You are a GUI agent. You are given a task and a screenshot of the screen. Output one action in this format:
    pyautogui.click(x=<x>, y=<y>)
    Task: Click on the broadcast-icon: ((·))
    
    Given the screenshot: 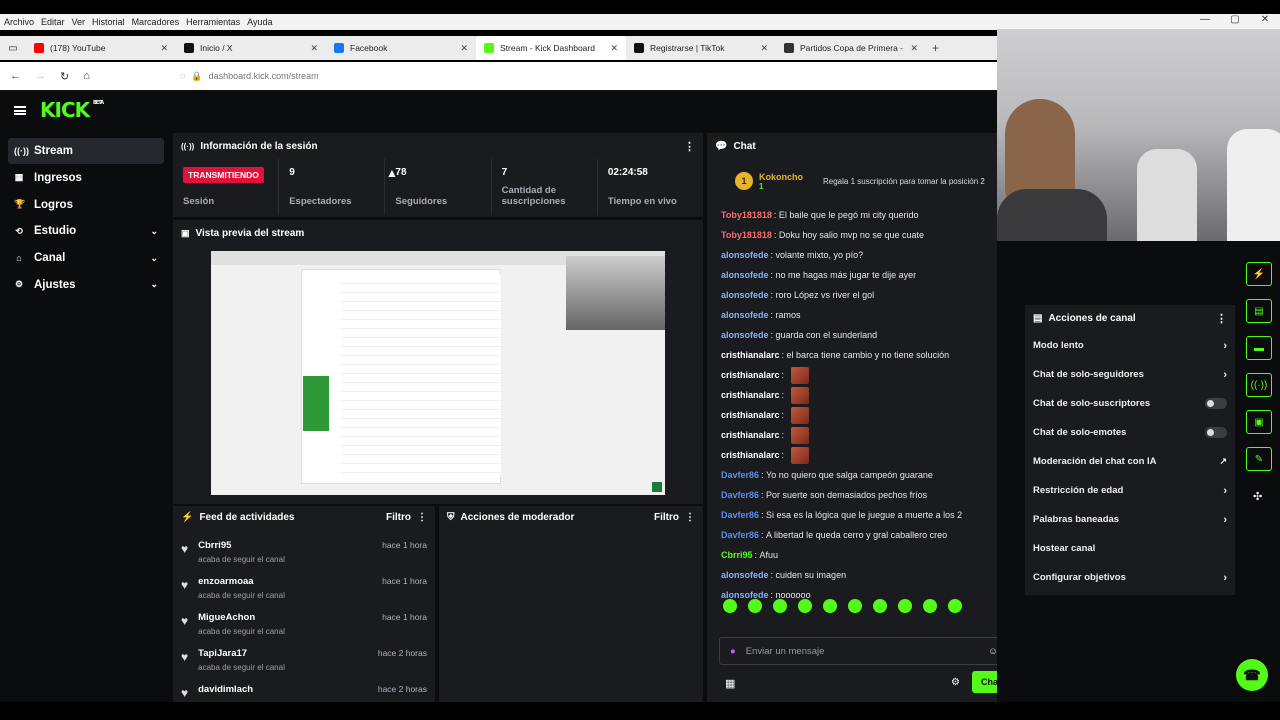 What is the action you would take?
    pyautogui.click(x=1259, y=385)
    